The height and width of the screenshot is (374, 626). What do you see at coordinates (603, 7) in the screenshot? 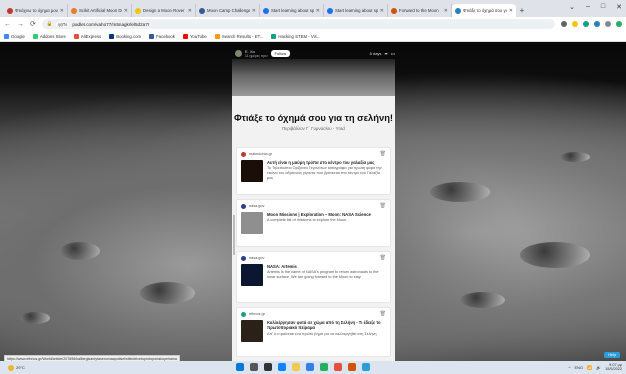
I see `maximize-icon: □` at bounding box center [603, 7].